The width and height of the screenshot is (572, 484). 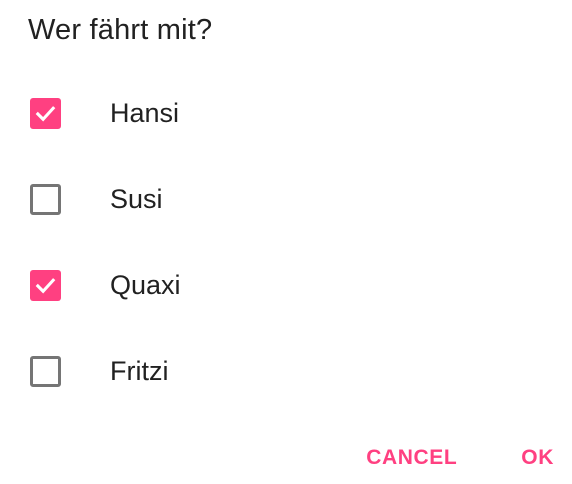 I want to click on checkbox-hansi, so click(x=45, y=113).